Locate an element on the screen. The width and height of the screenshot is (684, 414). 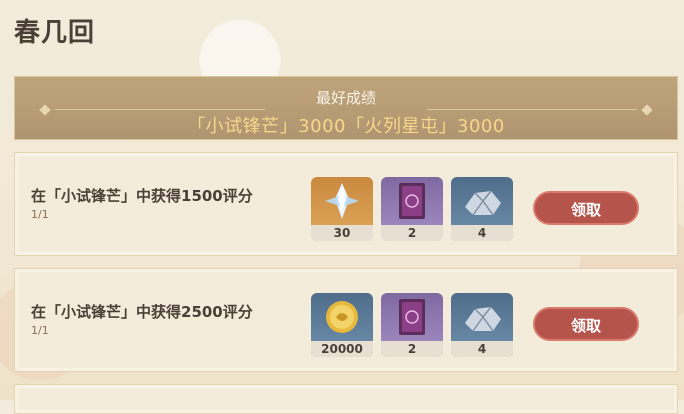
reward-item-mora: 20000 is located at coordinates (342, 325).